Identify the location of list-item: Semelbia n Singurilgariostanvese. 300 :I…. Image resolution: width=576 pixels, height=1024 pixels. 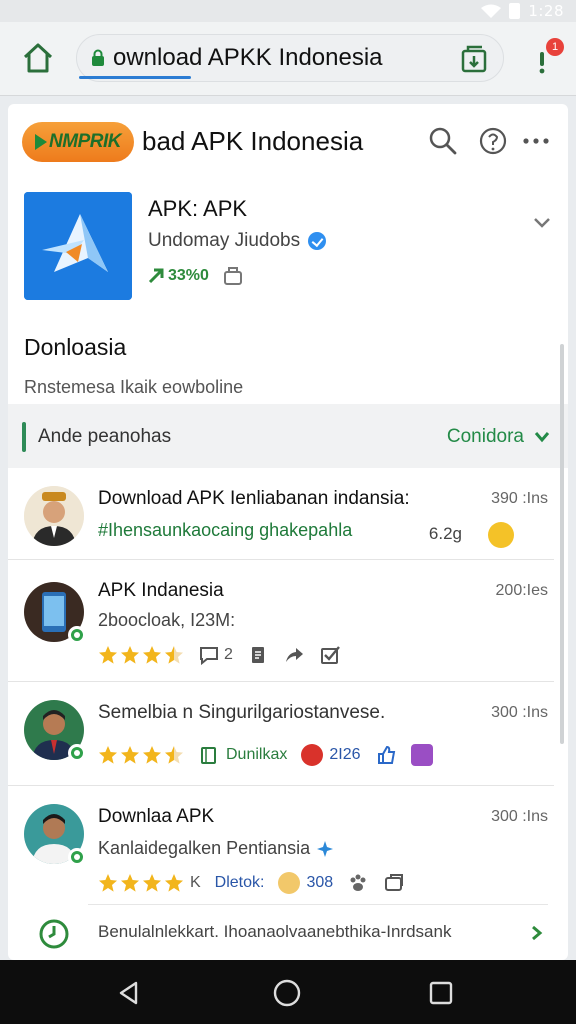
(281, 734).